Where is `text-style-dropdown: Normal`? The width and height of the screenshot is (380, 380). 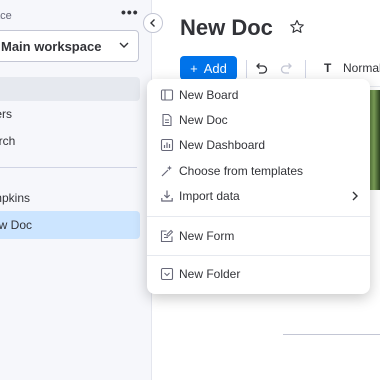
text-style-dropdown: Normal is located at coordinates (361, 68).